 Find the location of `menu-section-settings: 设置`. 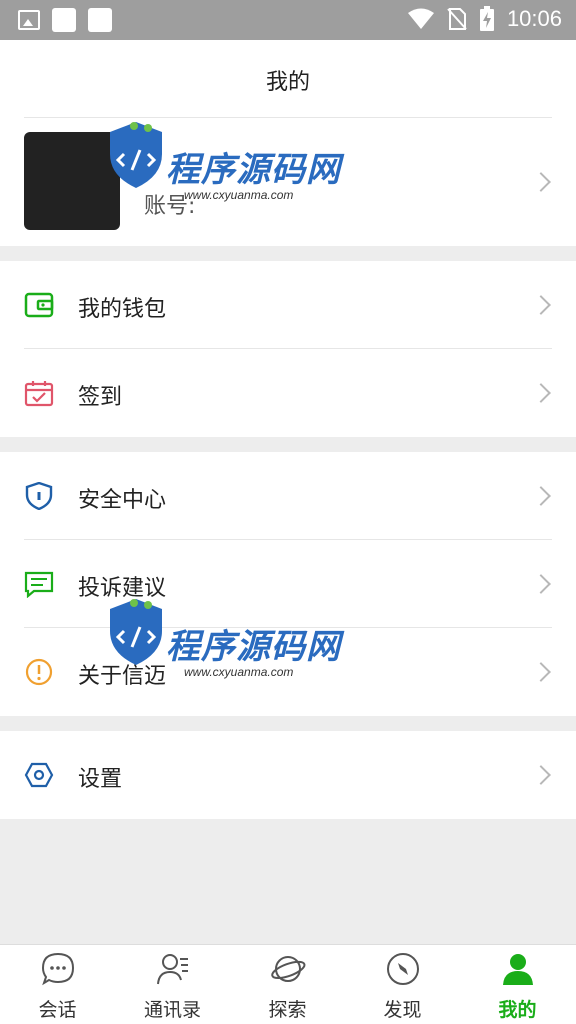

menu-section-settings: 设置 is located at coordinates (288, 775).